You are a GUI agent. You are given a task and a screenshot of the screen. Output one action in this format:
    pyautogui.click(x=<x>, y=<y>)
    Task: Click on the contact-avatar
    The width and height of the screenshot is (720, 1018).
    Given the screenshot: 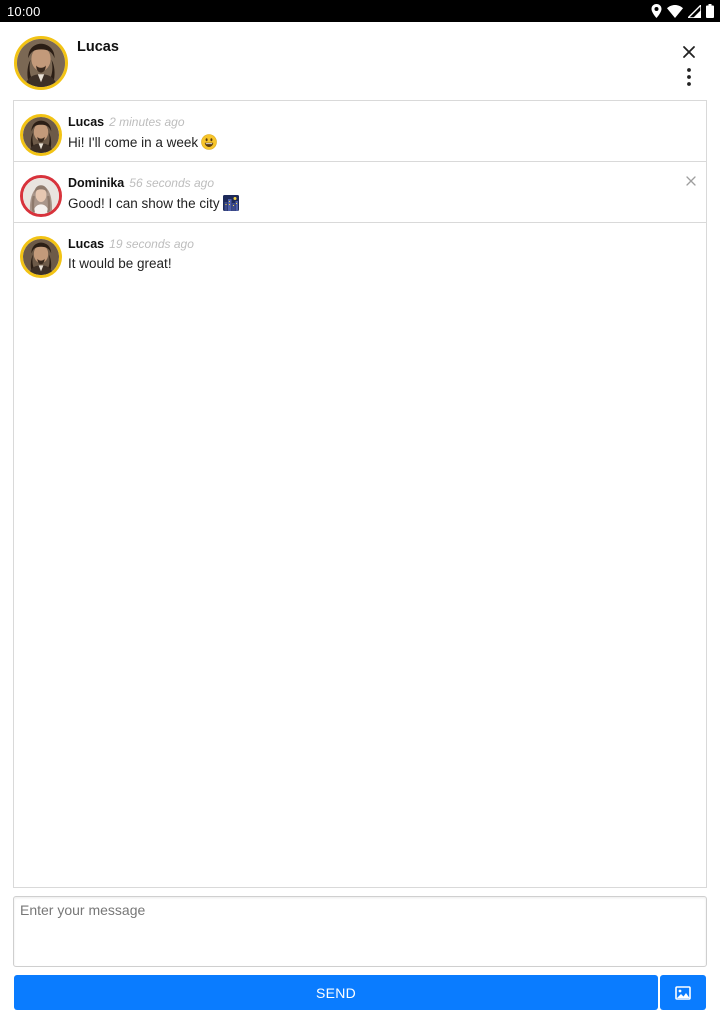 What is the action you would take?
    pyautogui.click(x=41, y=63)
    